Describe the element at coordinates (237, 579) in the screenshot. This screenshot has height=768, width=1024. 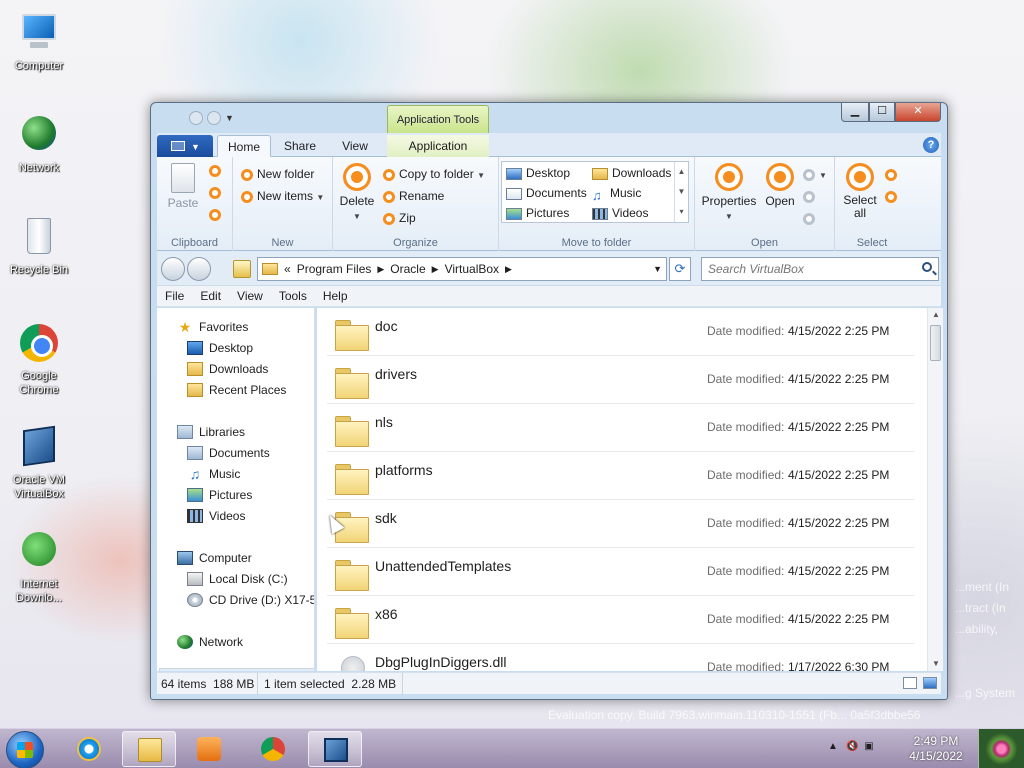
I see `nav-local-disk-c: Local Disk (C:)` at that location.